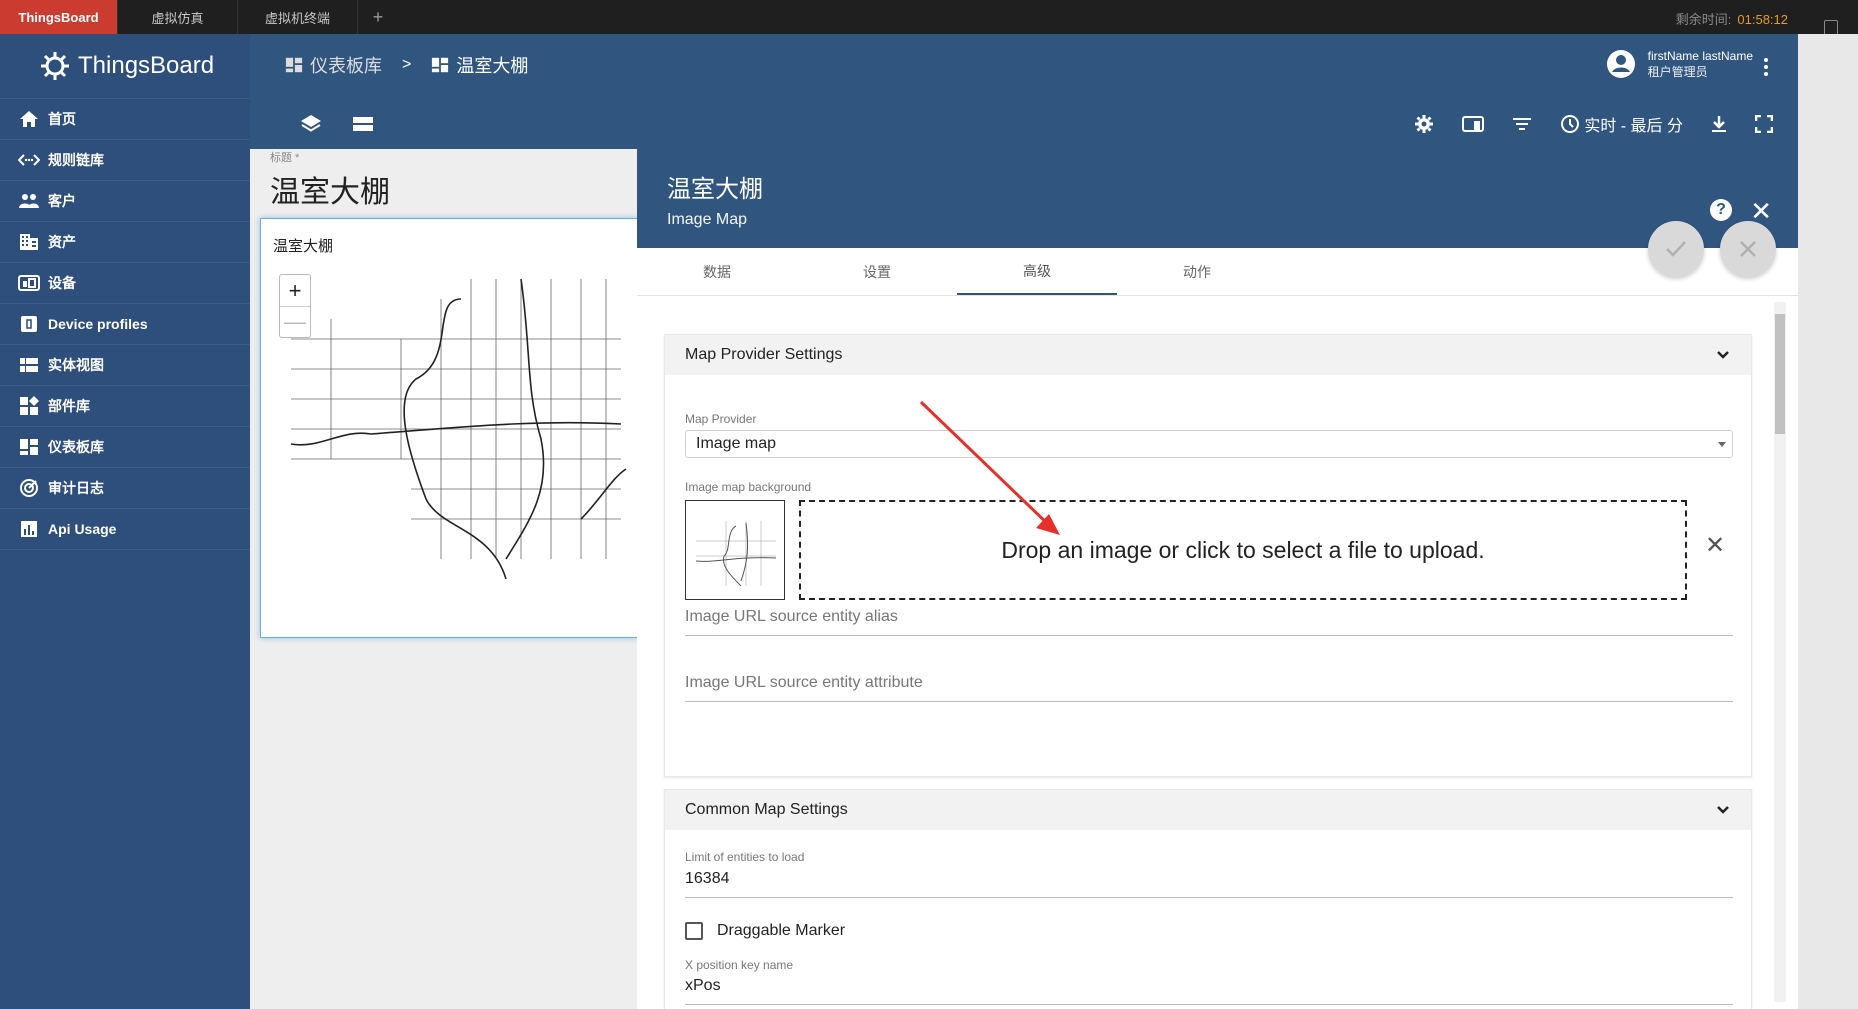 This screenshot has width=1858, height=1009. I want to click on dropdown-caret-icon, so click(1722, 444).